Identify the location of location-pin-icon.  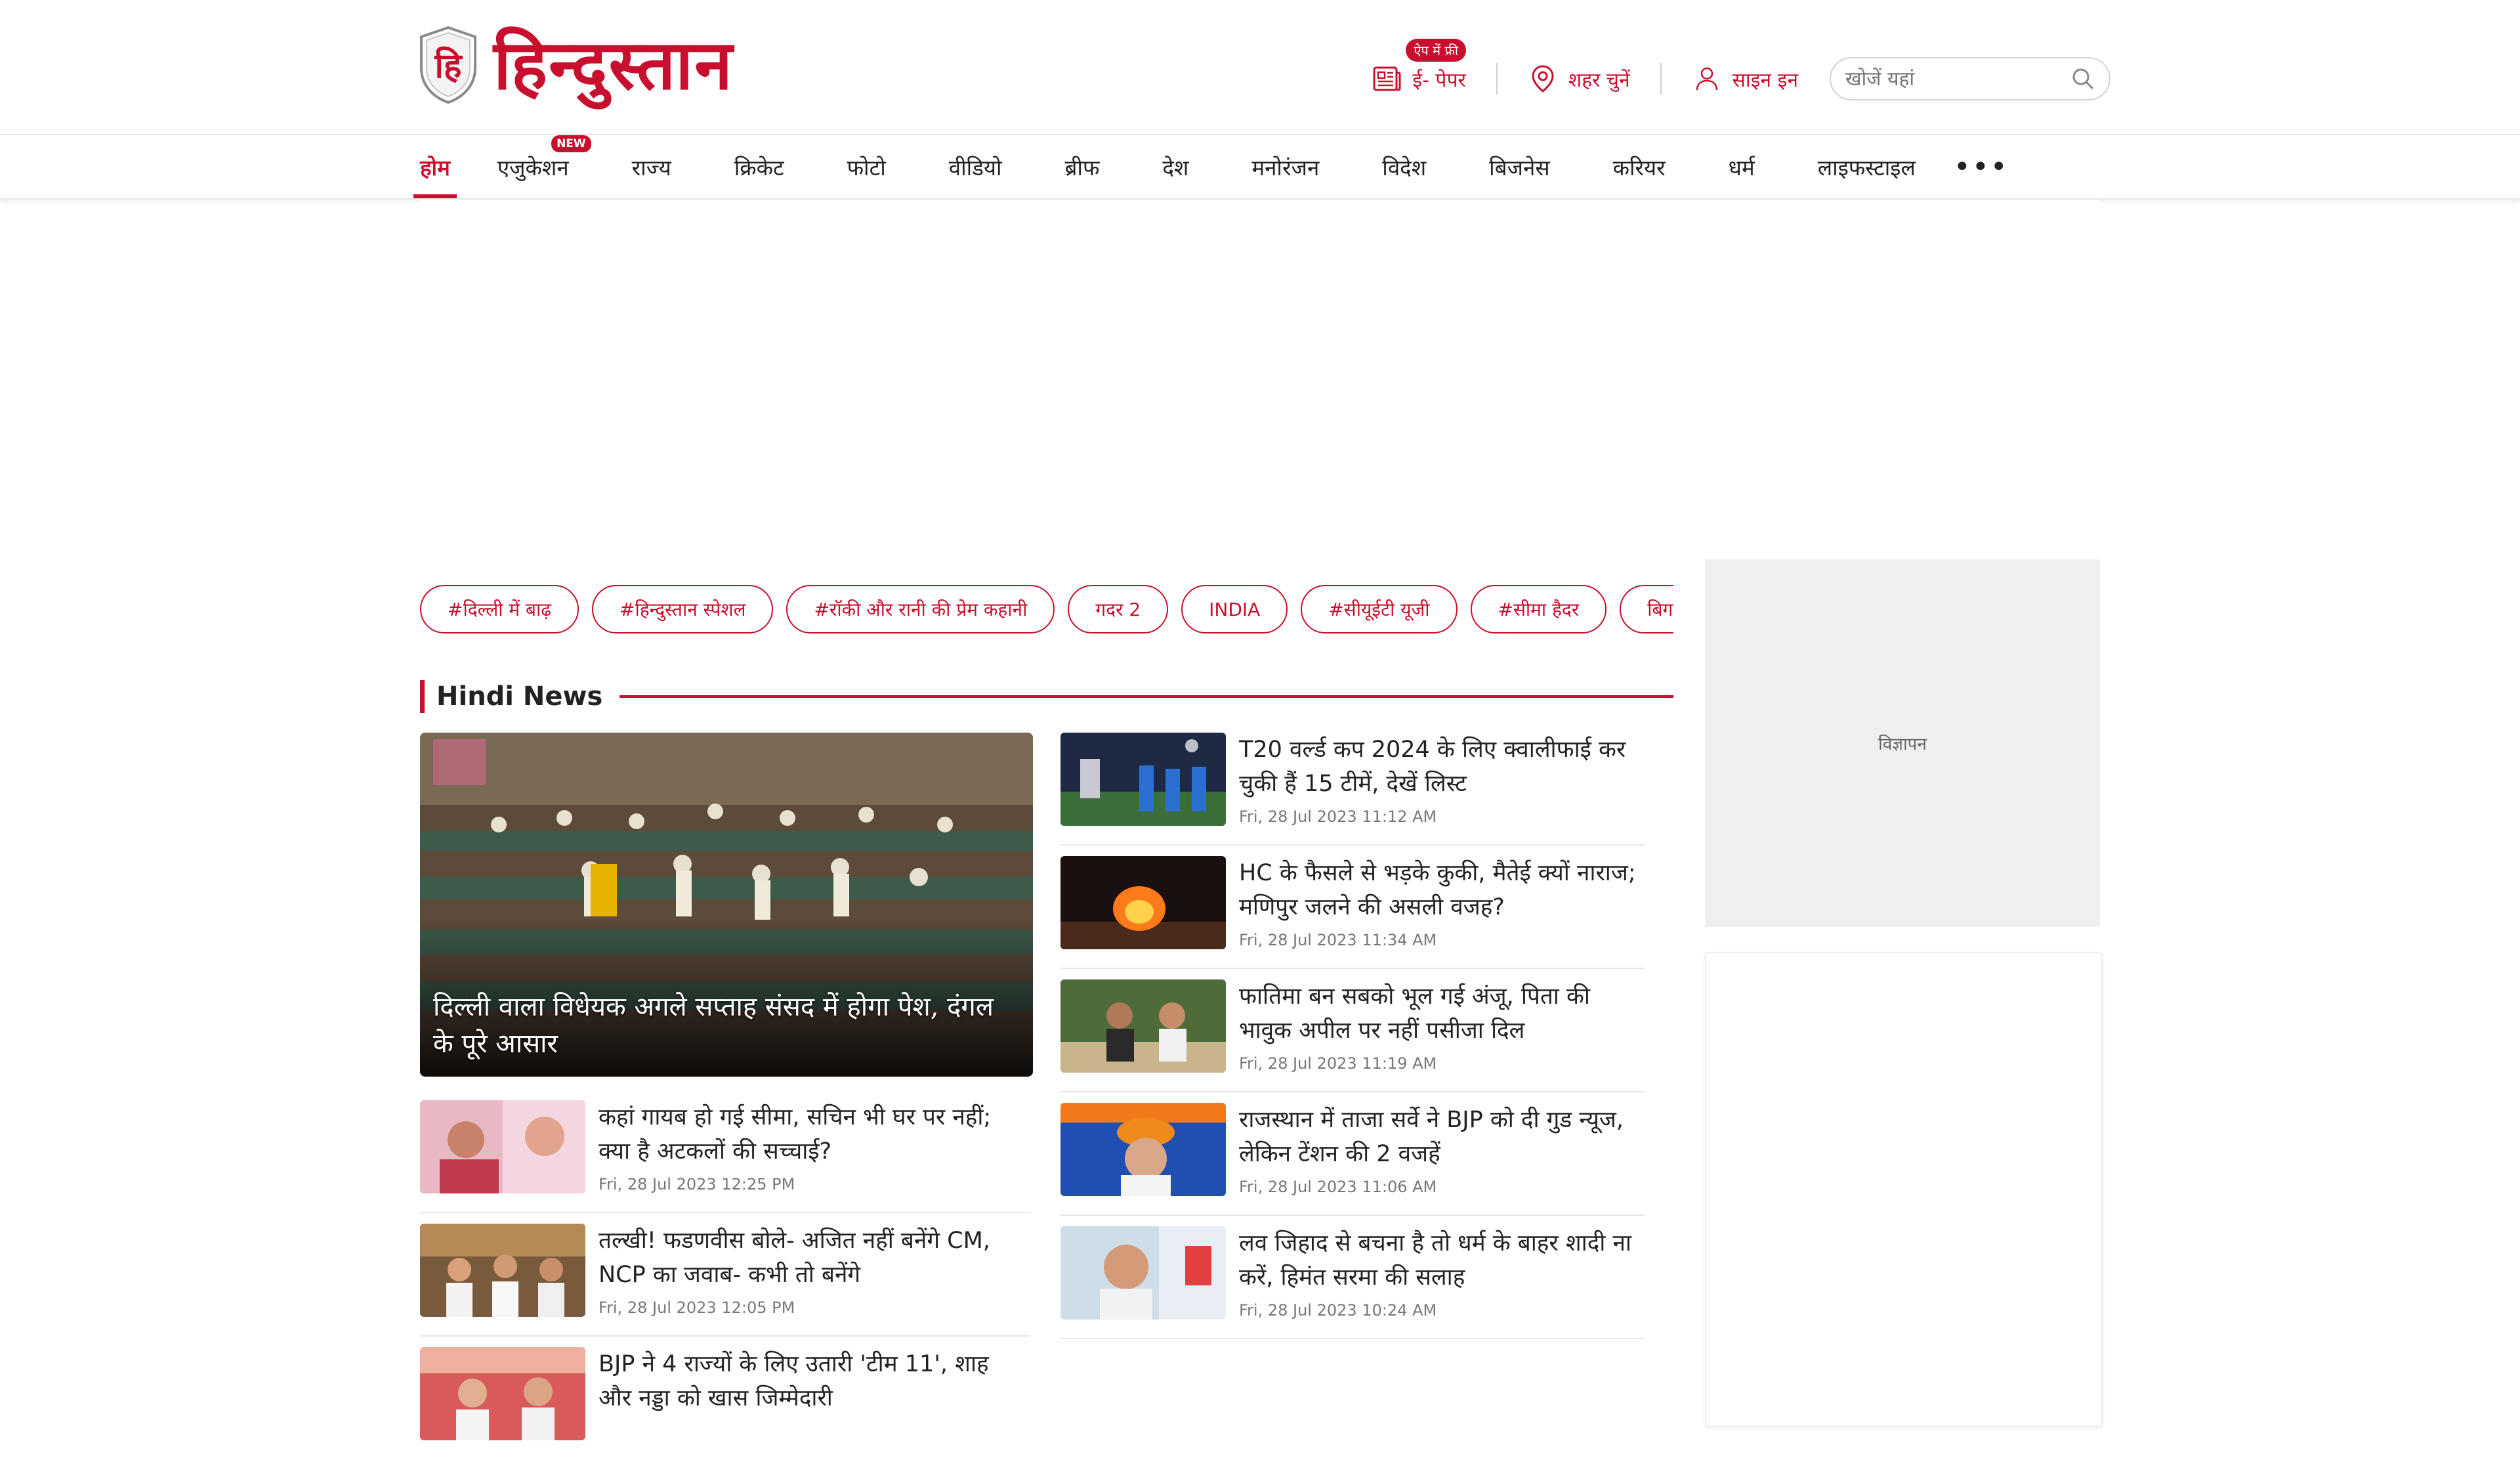
(1543, 79).